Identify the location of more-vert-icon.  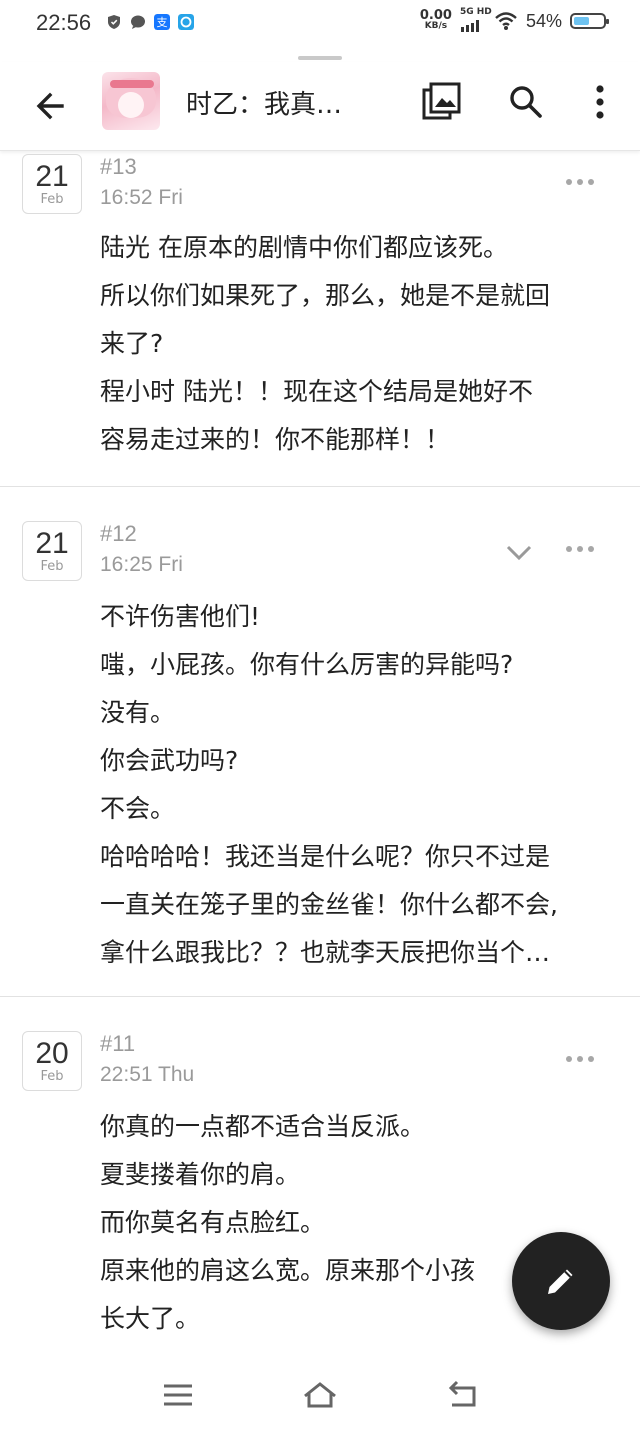
(600, 102).